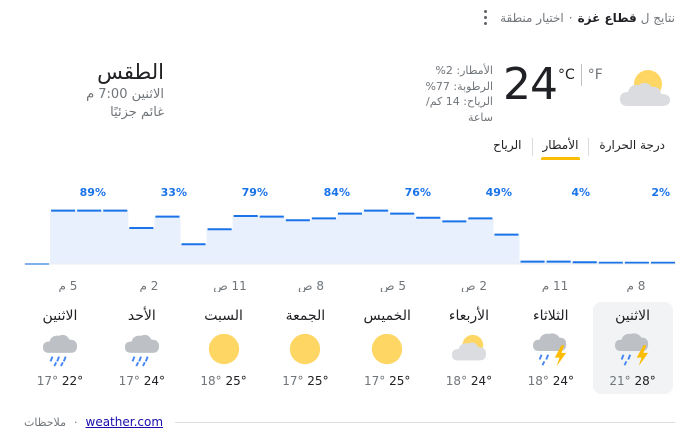  I want to click on precipitation-label: 49%, so click(499, 192).